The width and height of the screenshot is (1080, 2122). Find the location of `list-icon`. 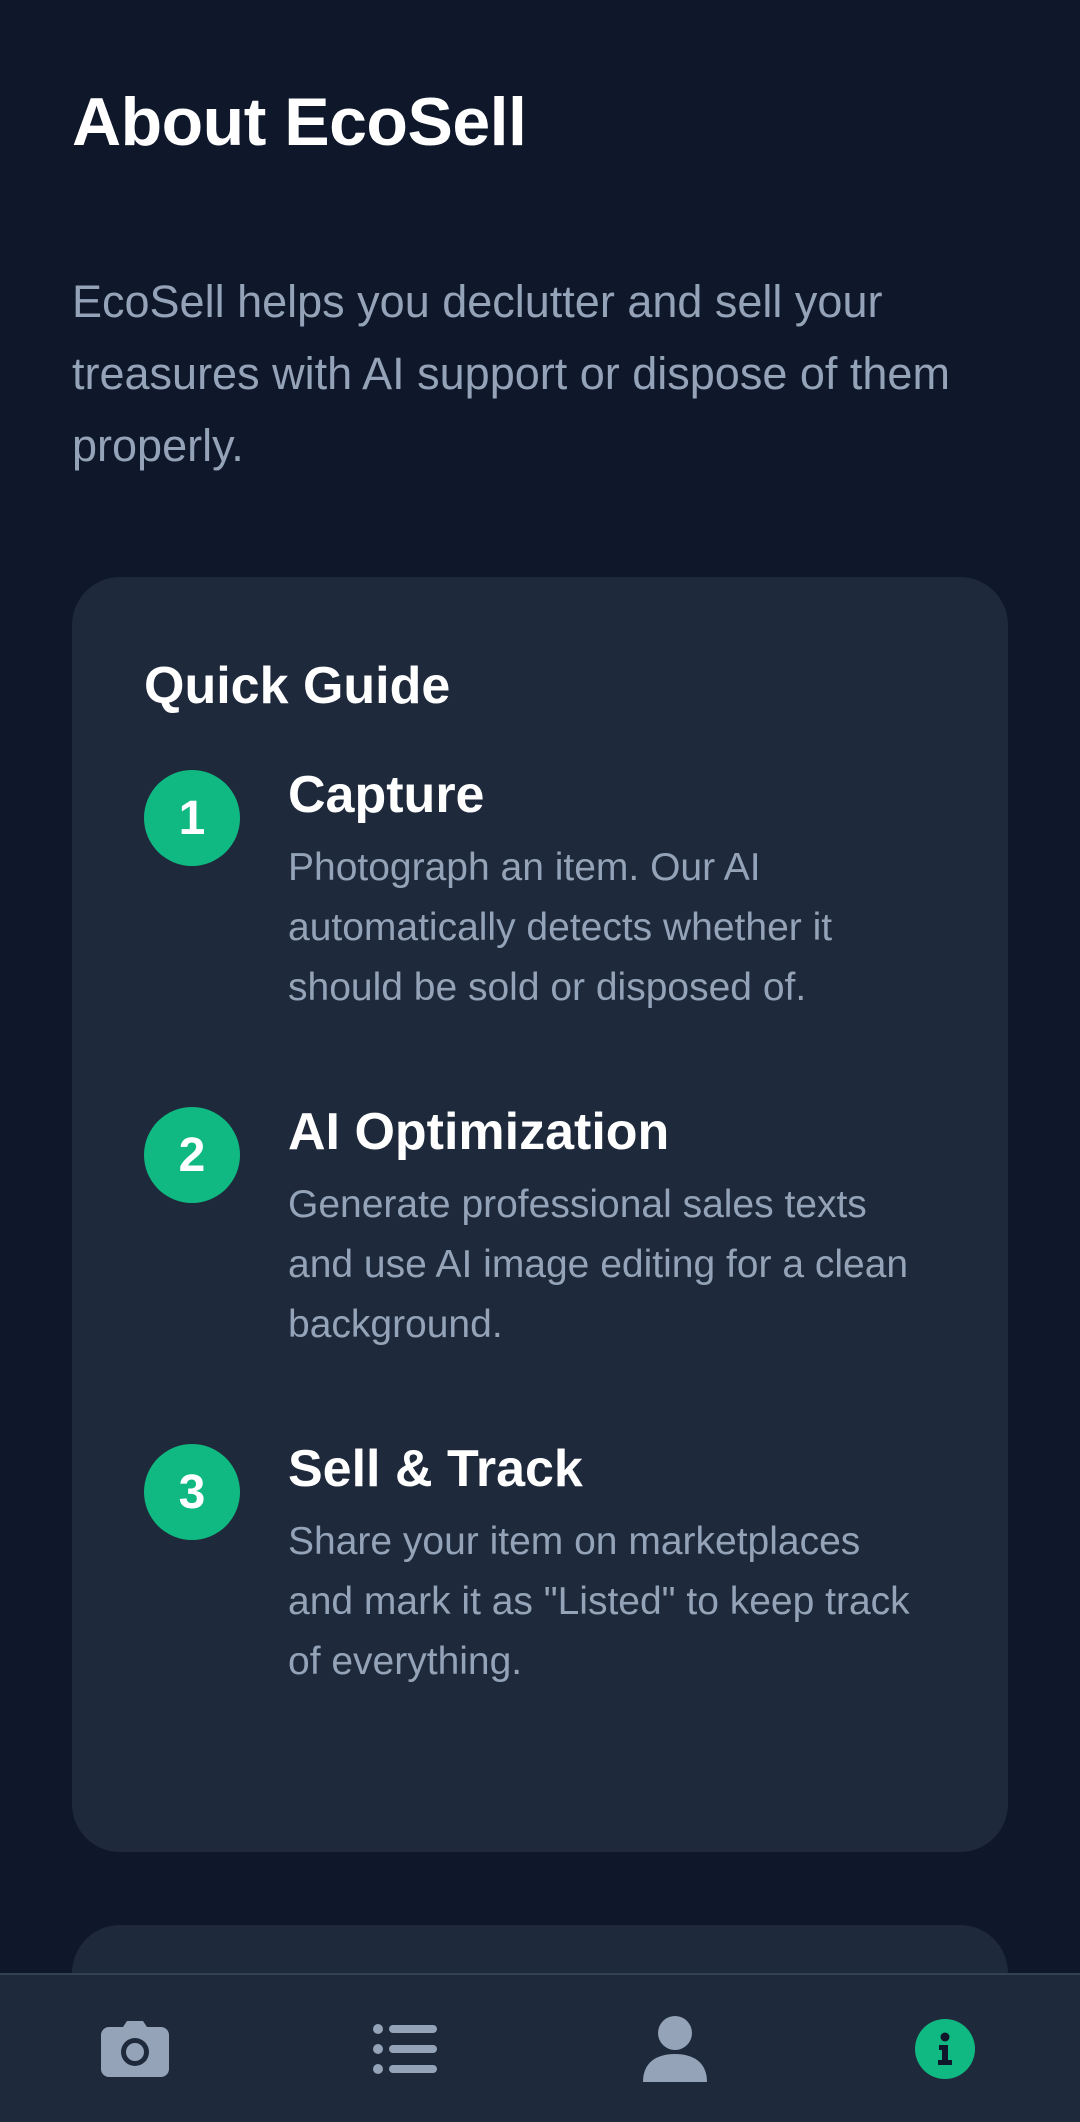

list-icon is located at coordinates (405, 2048).